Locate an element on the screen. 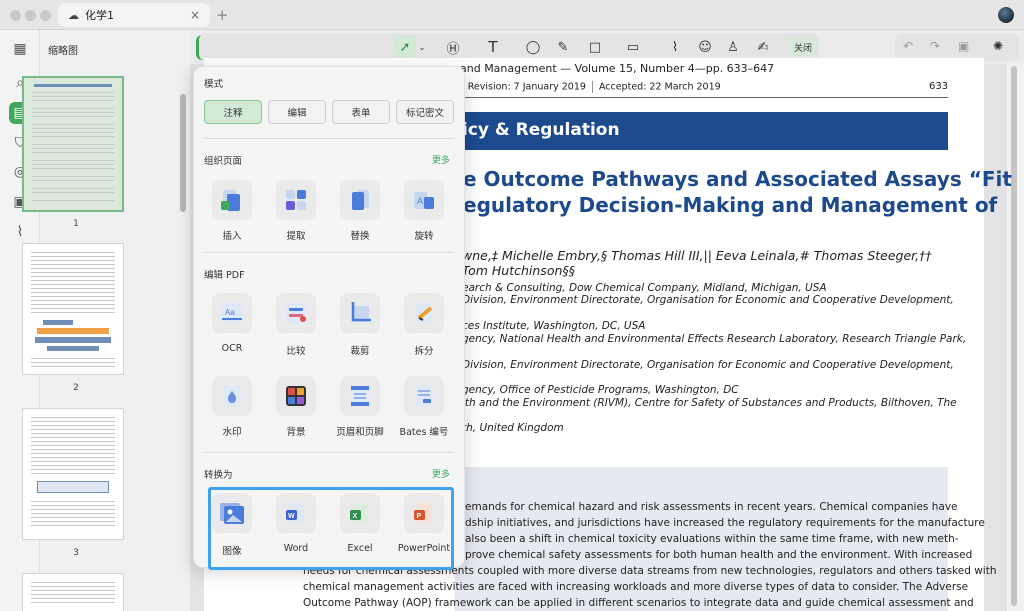 The height and width of the screenshot is (611, 1024). mode-annotate-button: 注释 is located at coordinates (233, 112).